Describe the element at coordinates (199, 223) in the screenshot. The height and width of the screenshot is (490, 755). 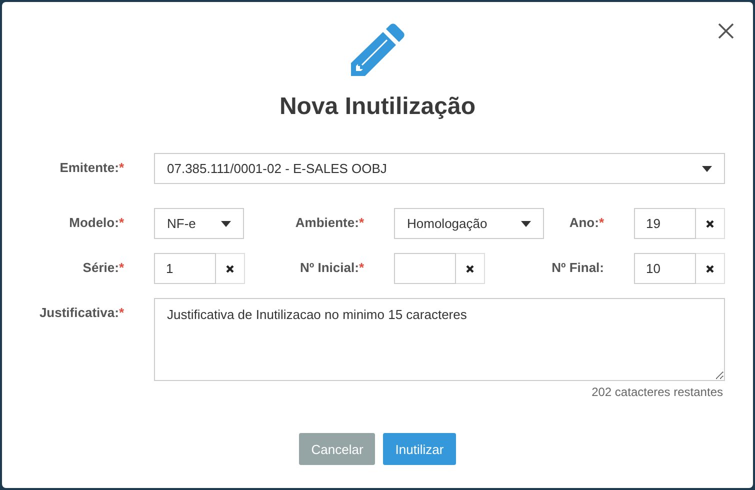
I see `select-field: NF-e` at that location.